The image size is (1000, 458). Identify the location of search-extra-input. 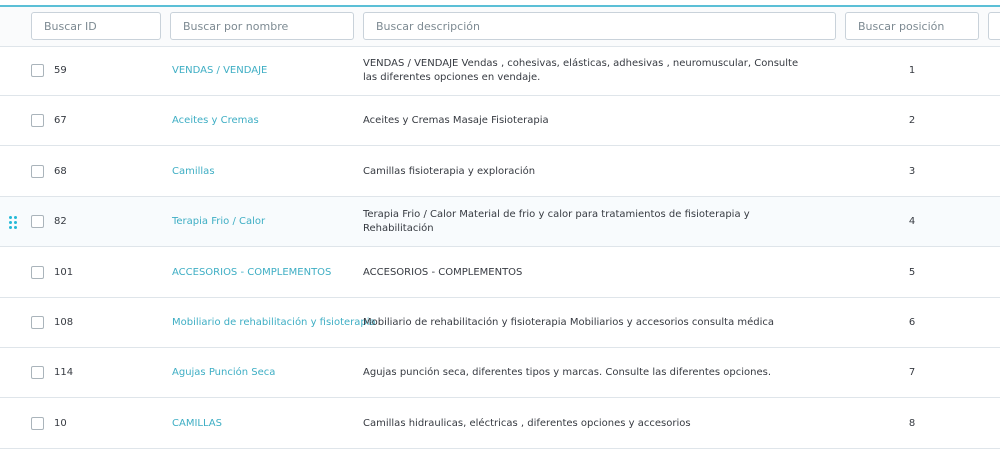
(994, 26).